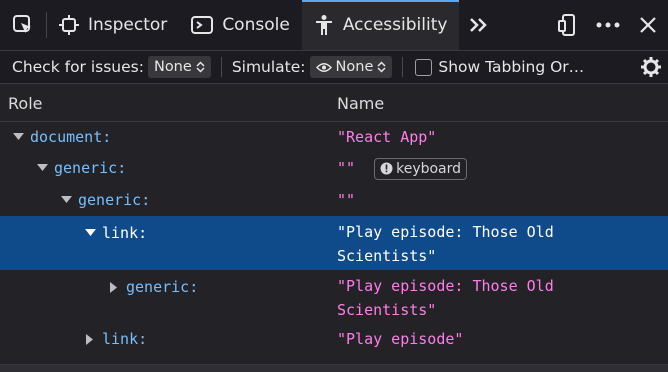 The height and width of the screenshot is (372, 668). I want to click on accessibility-icon, so click(323, 25).